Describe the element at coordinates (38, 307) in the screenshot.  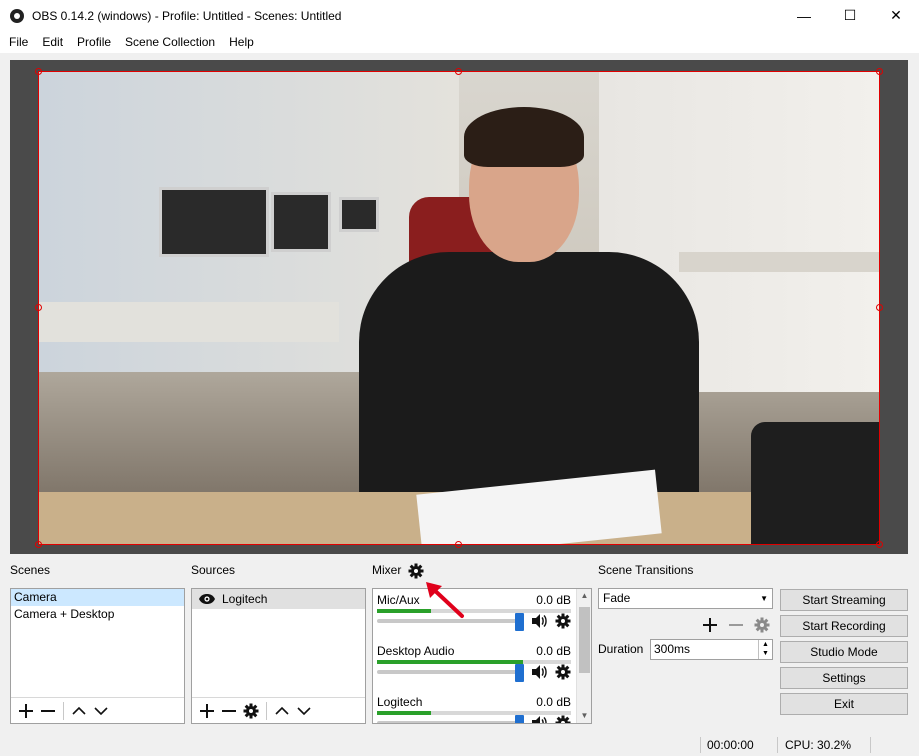
I see `resize-handle-left` at that location.